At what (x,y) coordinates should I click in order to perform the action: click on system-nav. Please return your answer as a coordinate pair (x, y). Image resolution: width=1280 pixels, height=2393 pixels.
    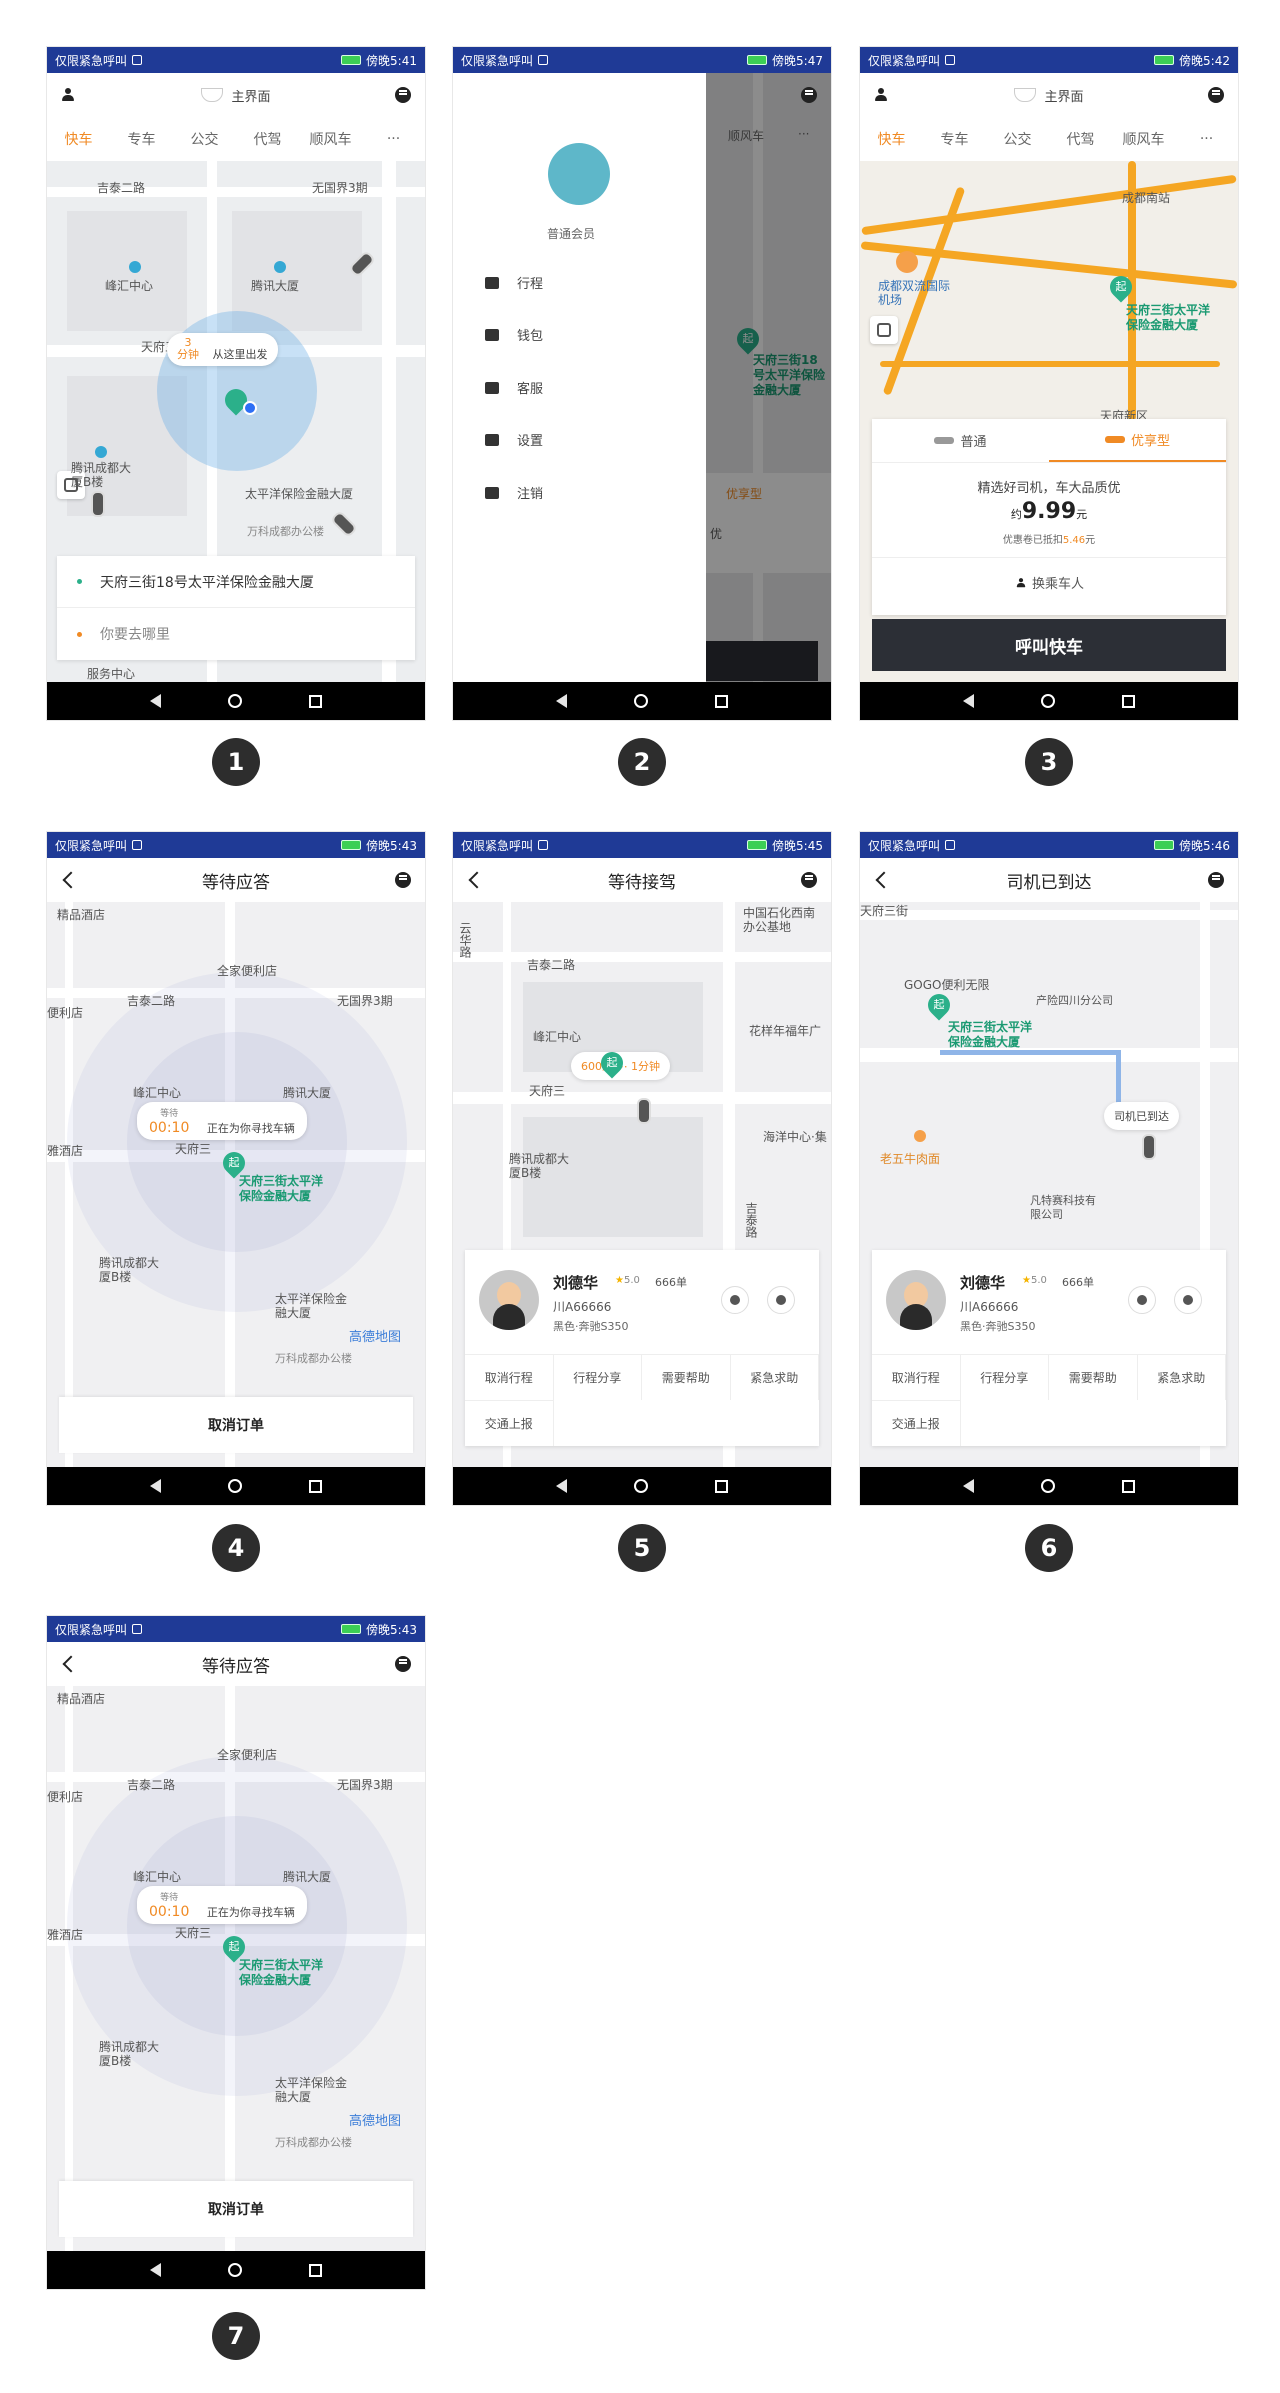
    Looking at the image, I should click on (236, 2270).